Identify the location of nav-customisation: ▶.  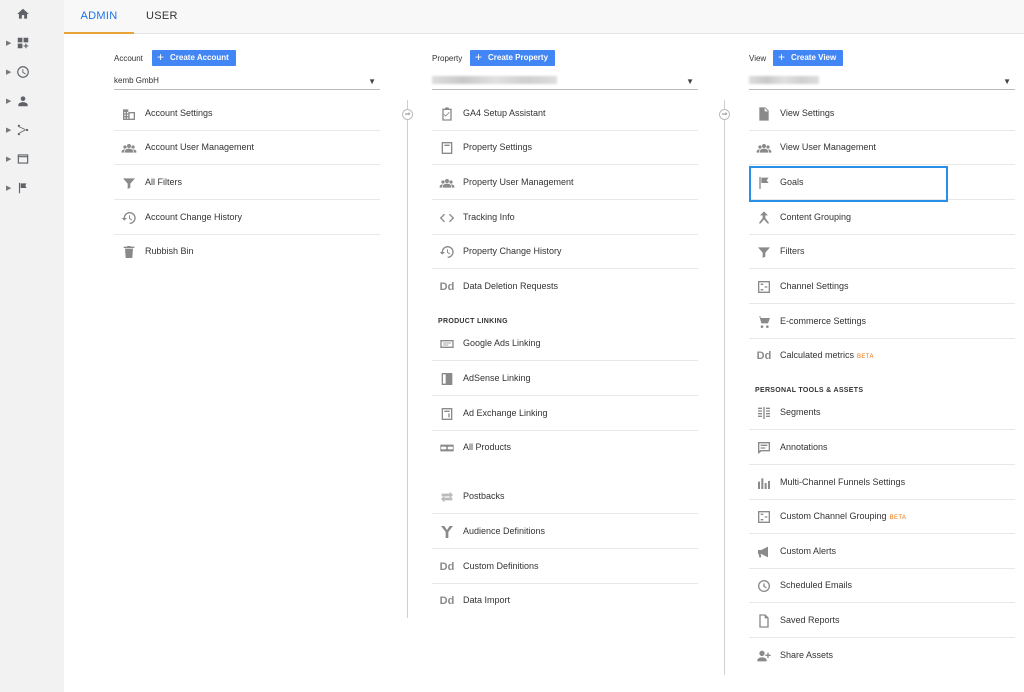
(32, 43).